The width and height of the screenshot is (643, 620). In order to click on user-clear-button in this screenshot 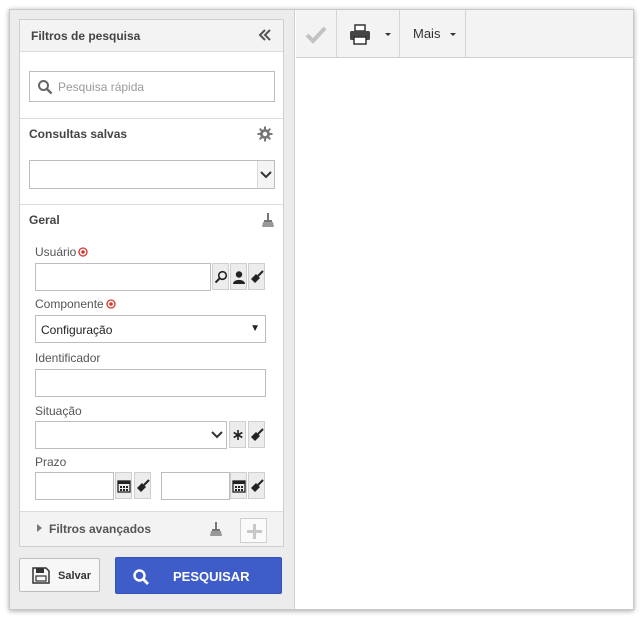, I will do `click(256, 276)`.